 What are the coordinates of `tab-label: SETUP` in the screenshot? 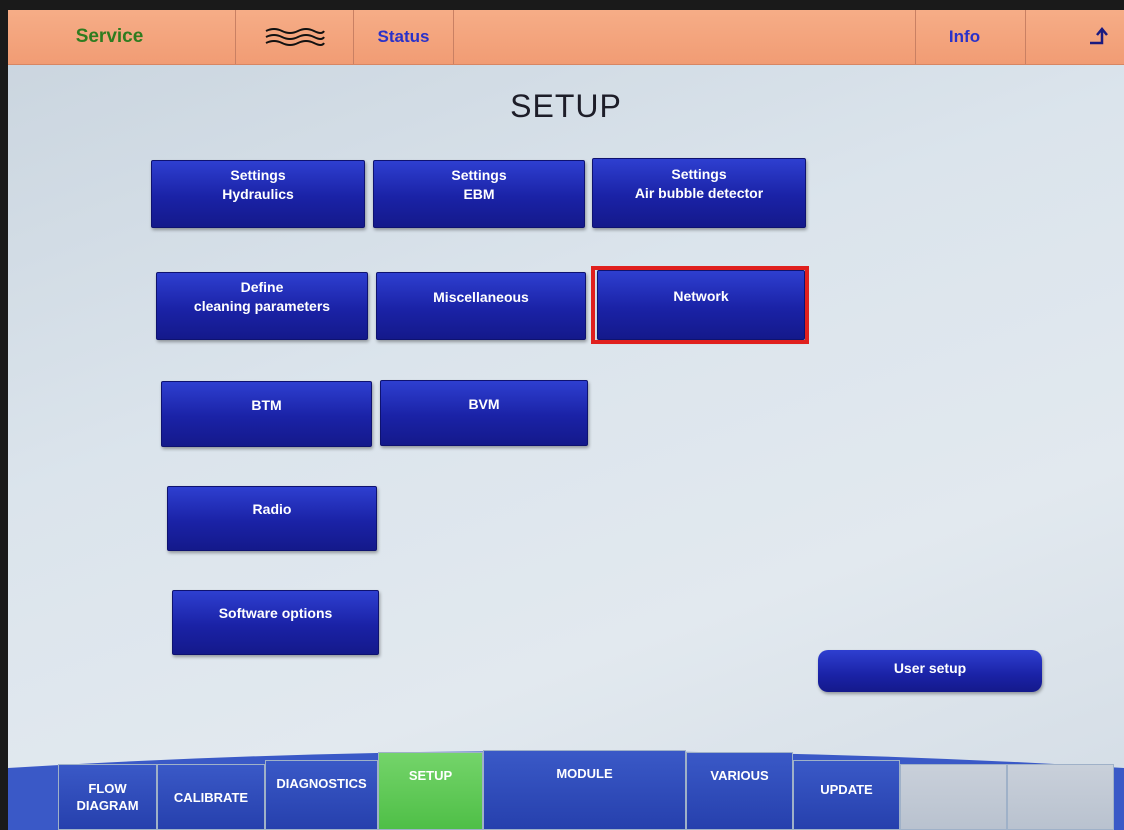 It's located at (430, 775).